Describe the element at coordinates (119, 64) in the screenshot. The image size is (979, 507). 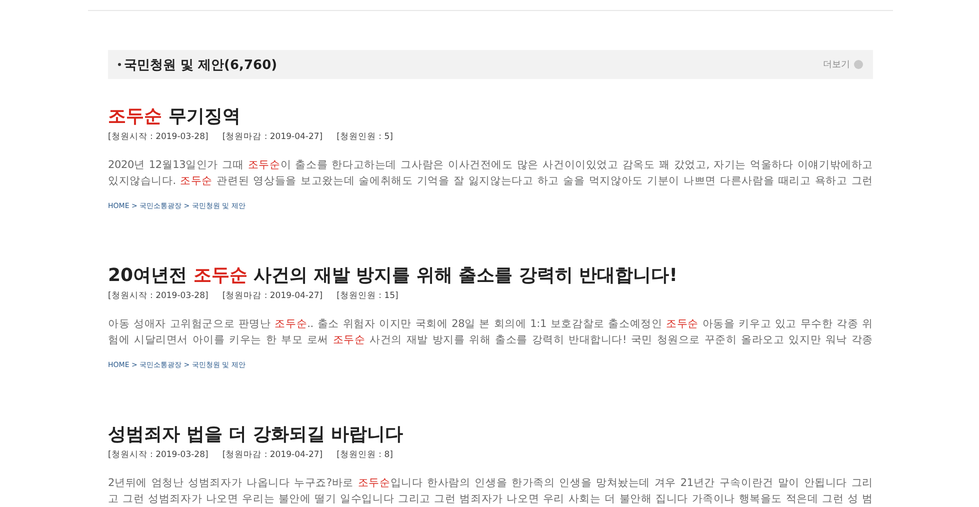
I see `bullet-icon` at that location.